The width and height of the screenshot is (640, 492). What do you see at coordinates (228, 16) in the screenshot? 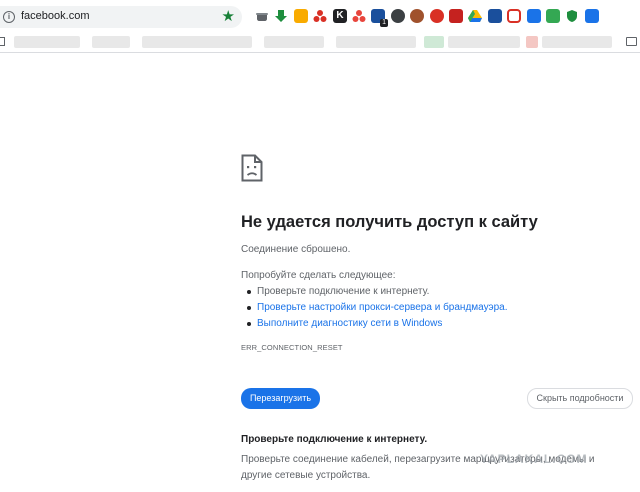
I see `bookmark-star-icon: ★` at bounding box center [228, 16].